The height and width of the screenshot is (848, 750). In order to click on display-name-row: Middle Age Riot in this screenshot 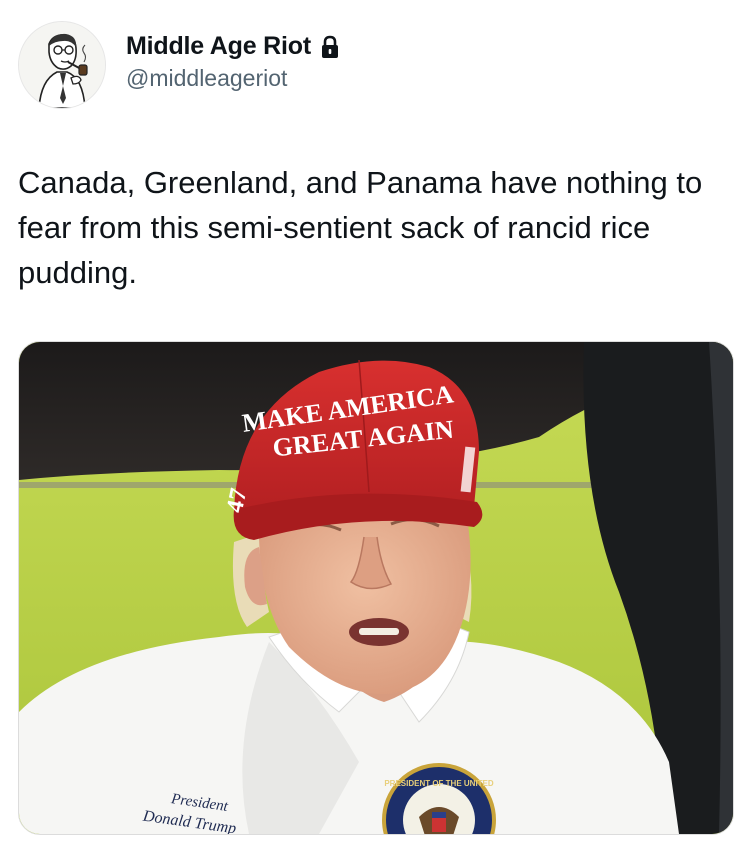, I will do `click(233, 46)`.